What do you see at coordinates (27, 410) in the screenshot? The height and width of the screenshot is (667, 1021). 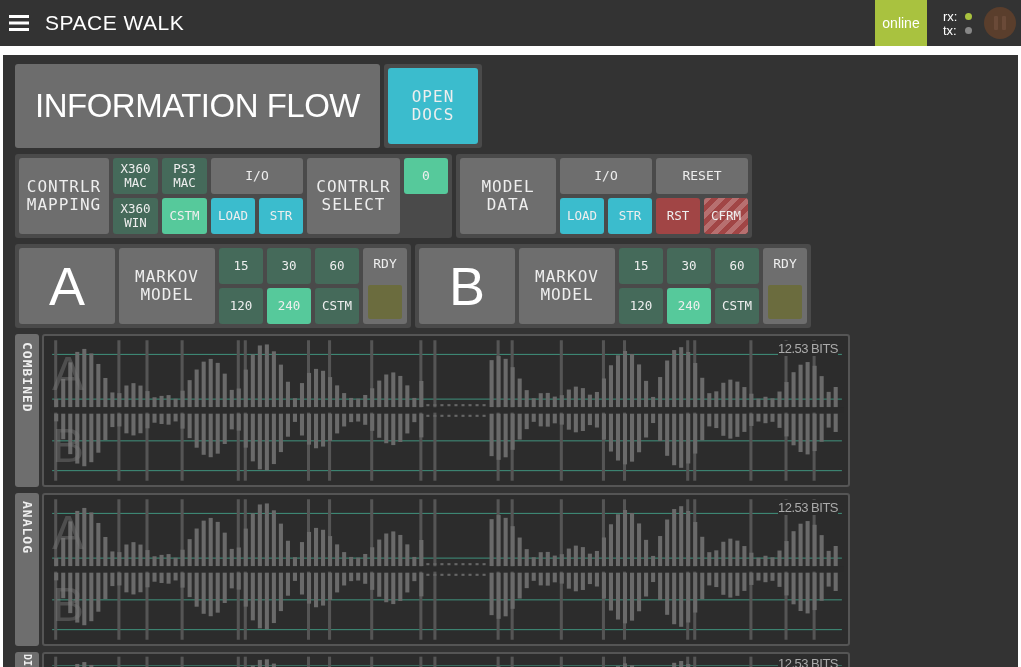 I see `chart-tab: COMBINED` at bounding box center [27, 410].